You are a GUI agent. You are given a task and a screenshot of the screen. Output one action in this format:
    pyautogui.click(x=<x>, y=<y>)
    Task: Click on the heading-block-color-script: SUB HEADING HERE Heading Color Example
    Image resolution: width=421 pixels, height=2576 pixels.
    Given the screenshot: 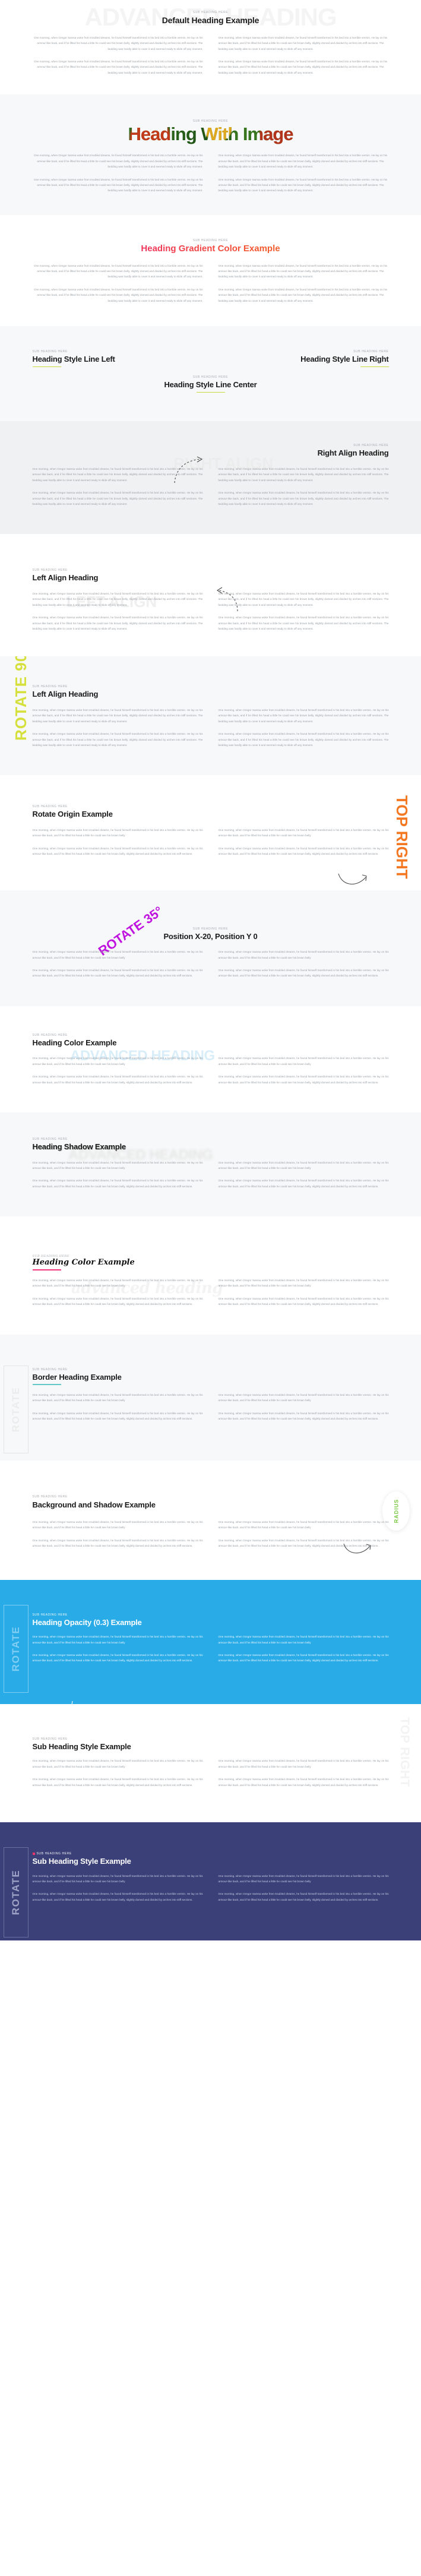 What is the action you would take?
    pyautogui.click(x=210, y=1262)
    